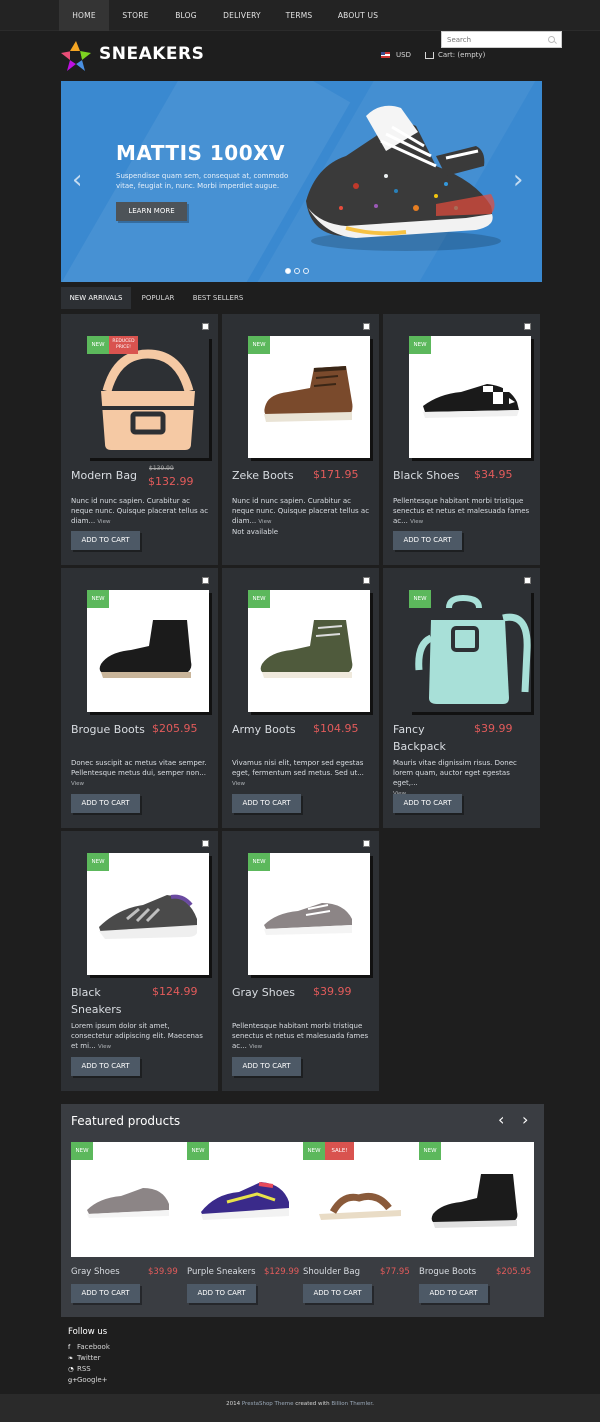  I want to click on featured-item-name: Shoulder Bag, so click(331, 1272).